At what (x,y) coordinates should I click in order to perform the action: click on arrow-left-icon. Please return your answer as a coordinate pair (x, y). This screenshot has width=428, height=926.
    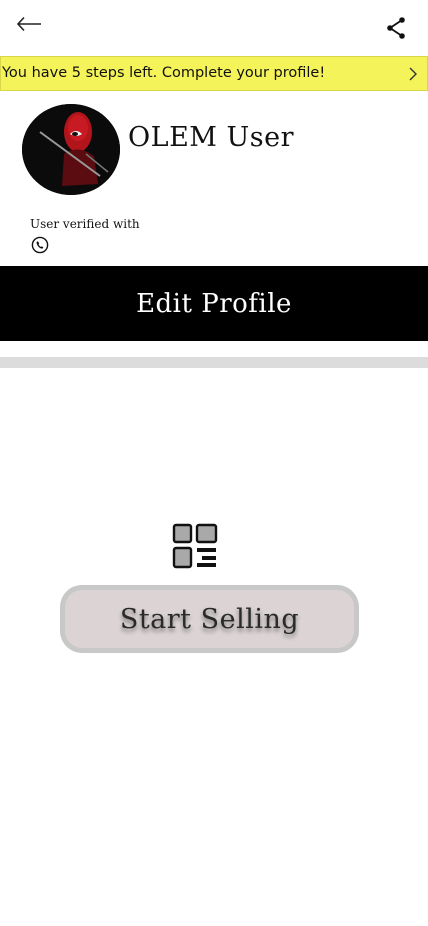
    Looking at the image, I should click on (28, 24).